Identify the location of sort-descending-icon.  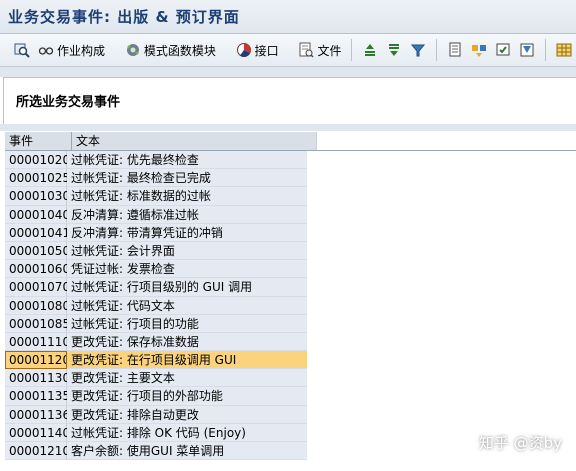
(394, 50).